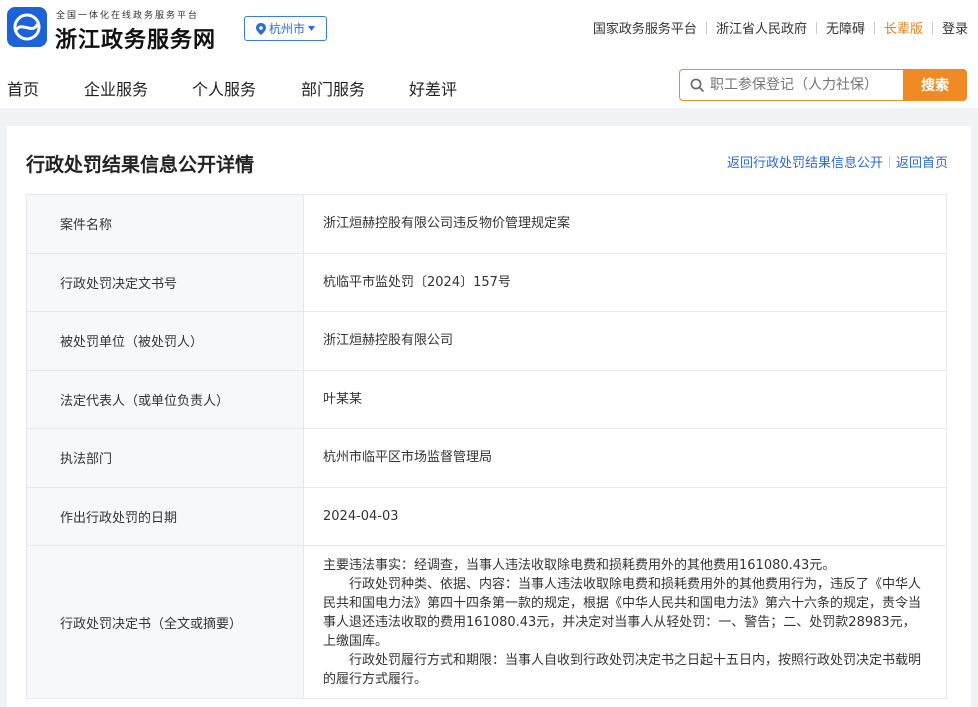  I want to click on row-label-enforcement-department: 执法部门, so click(165, 458).